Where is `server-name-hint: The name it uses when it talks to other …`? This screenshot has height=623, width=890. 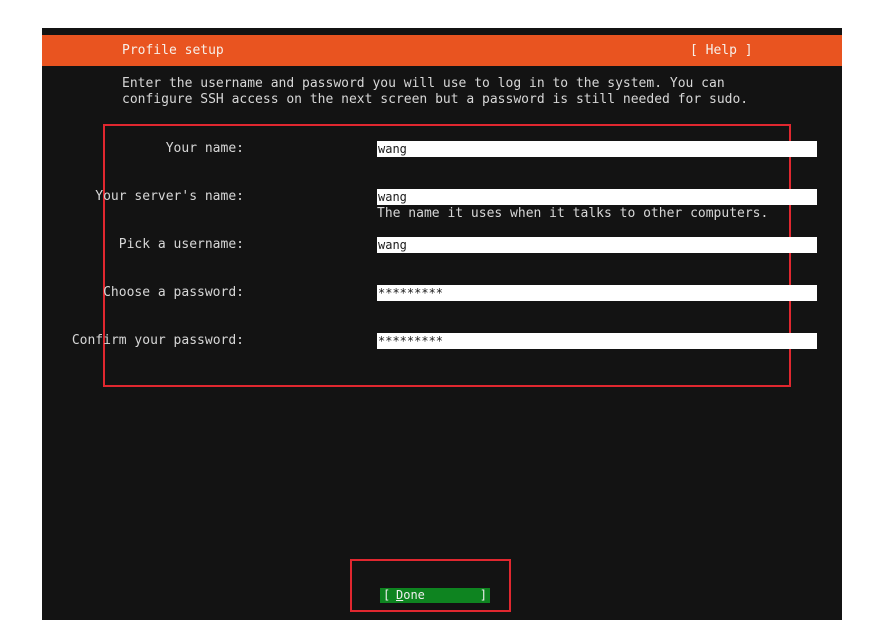
server-name-hint: The name it uses when it talks to other … is located at coordinates (573, 213).